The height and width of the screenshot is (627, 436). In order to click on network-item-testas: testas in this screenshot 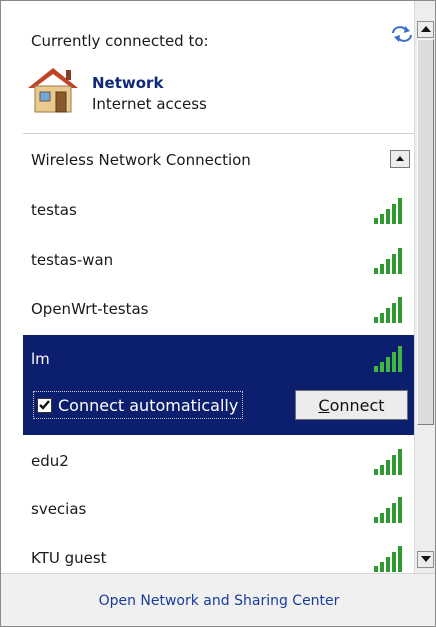, I will do `click(218, 210)`.